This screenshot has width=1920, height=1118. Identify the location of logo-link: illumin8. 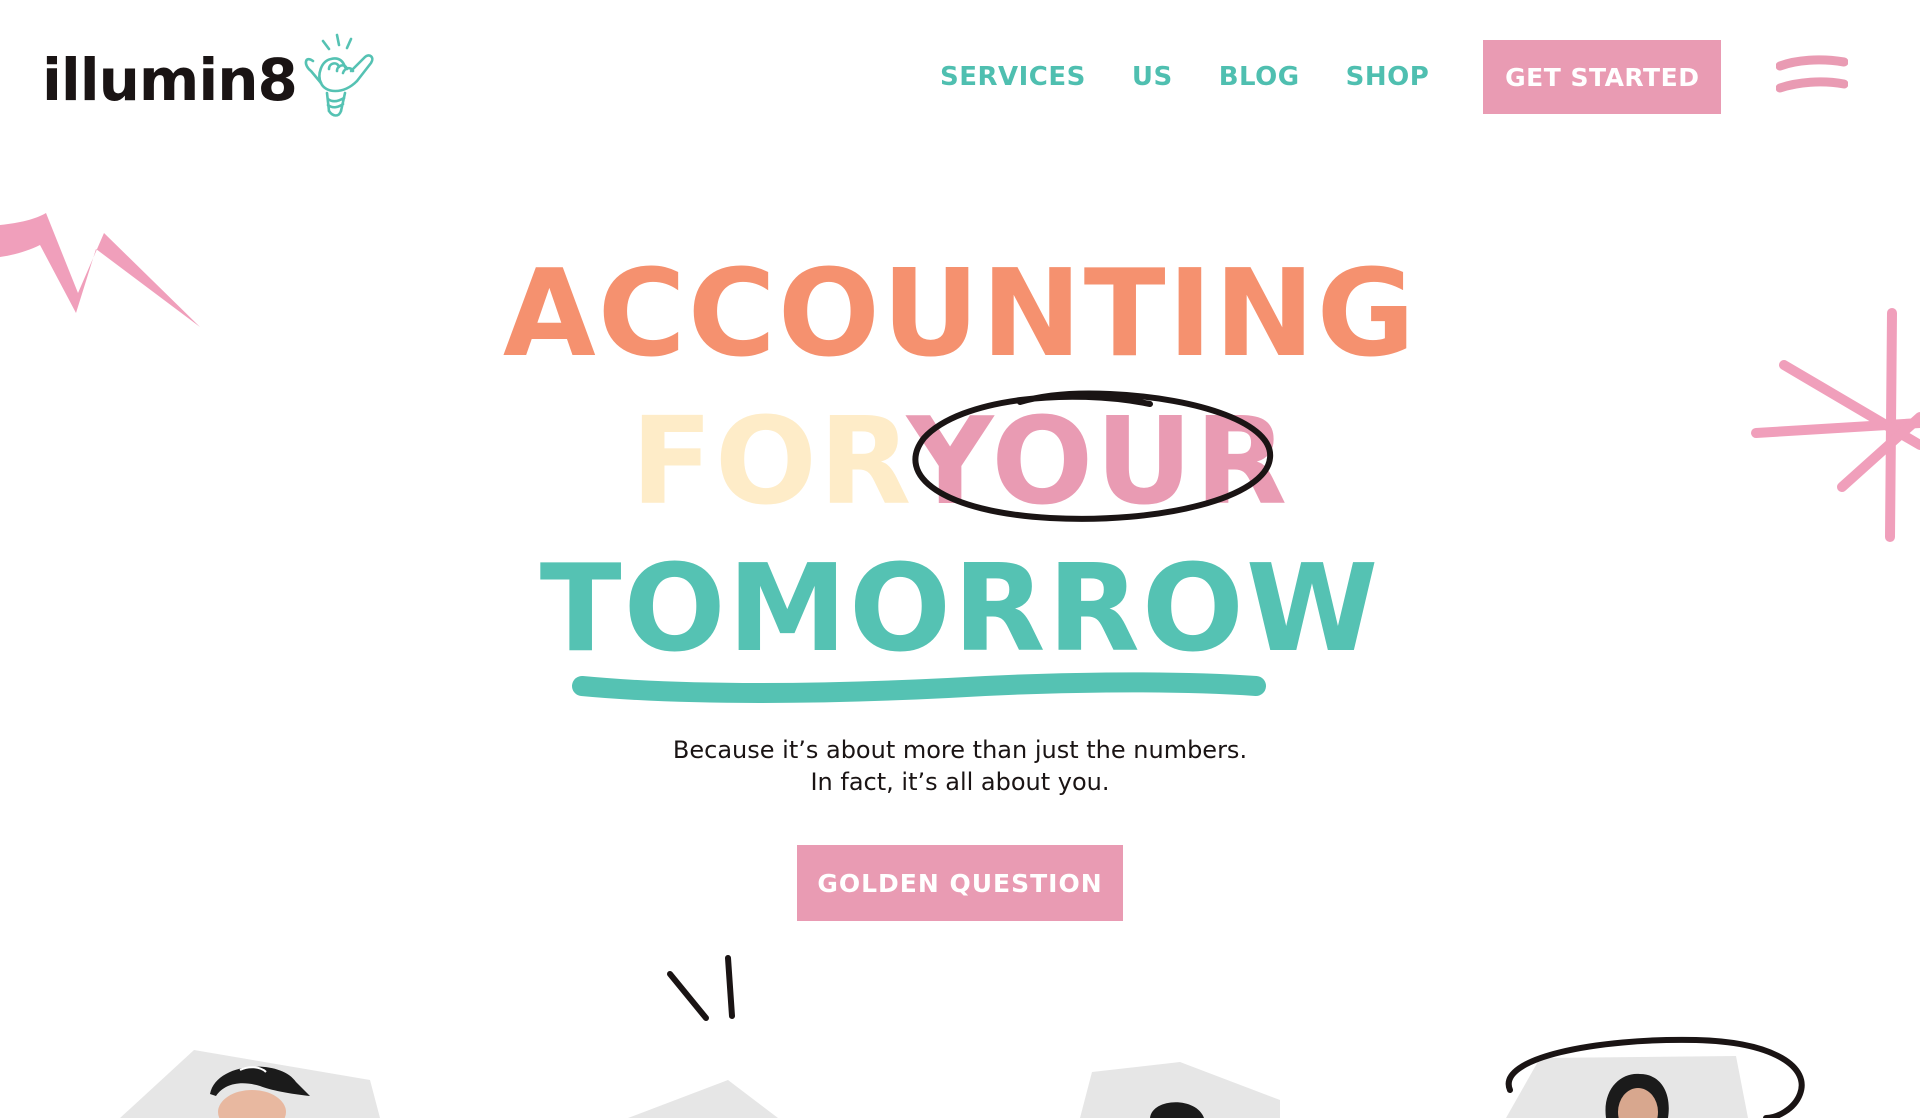
(211, 80).